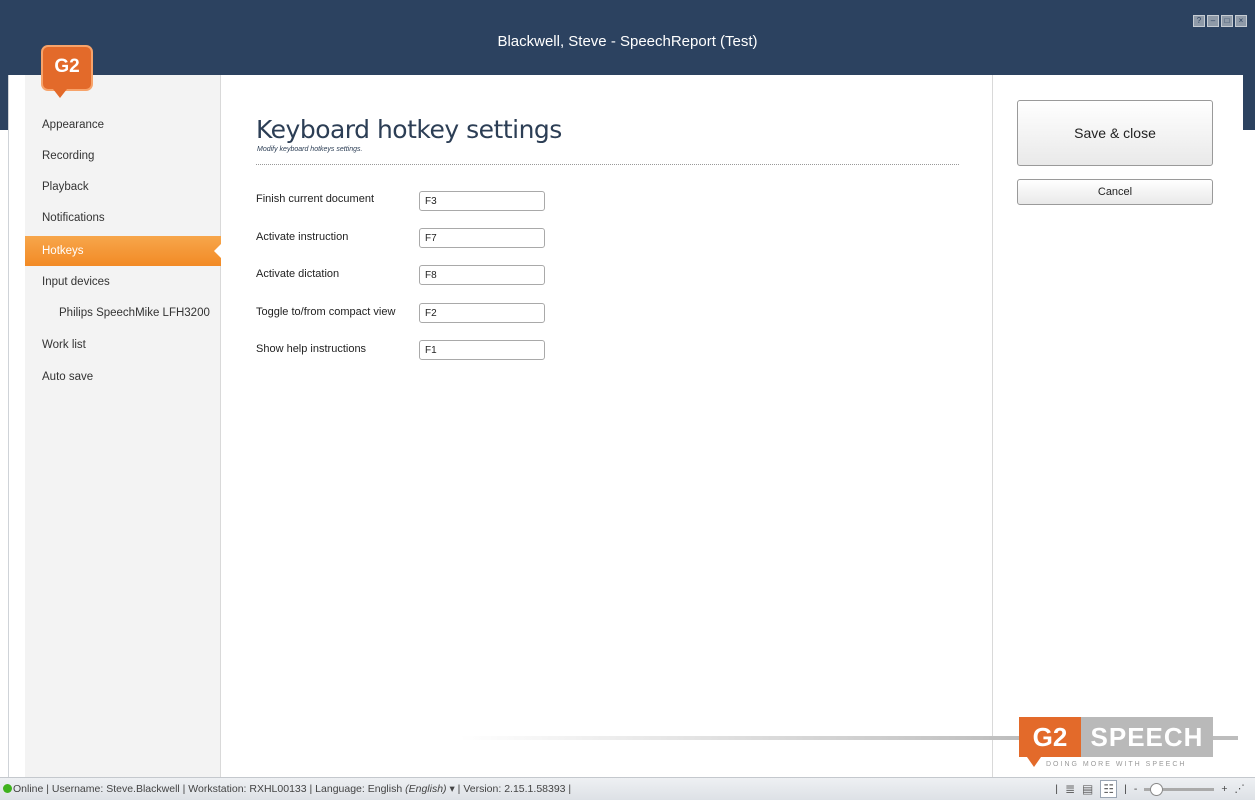 The image size is (1255, 800). I want to click on sidebar-item-playback: Playback, so click(123, 187).